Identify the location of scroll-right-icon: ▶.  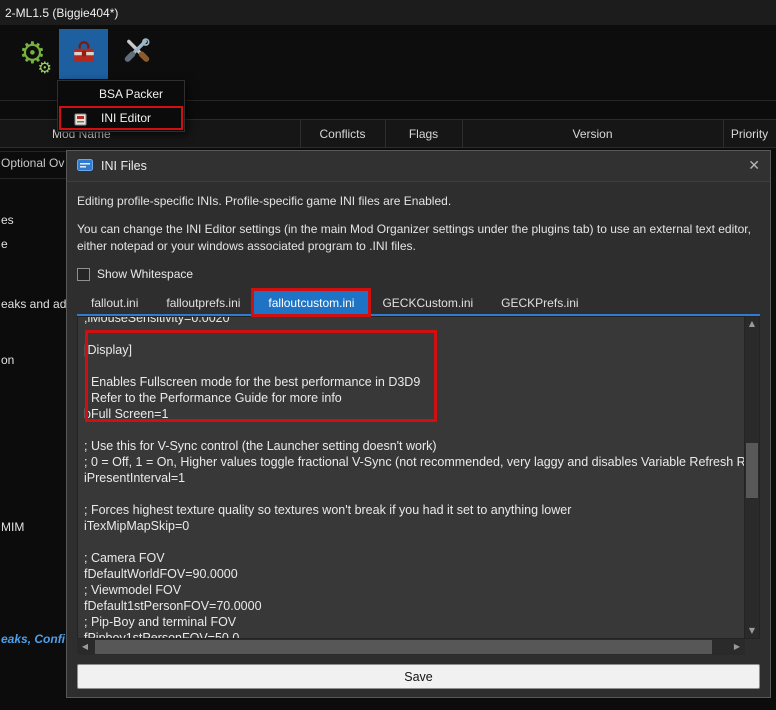
(737, 647).